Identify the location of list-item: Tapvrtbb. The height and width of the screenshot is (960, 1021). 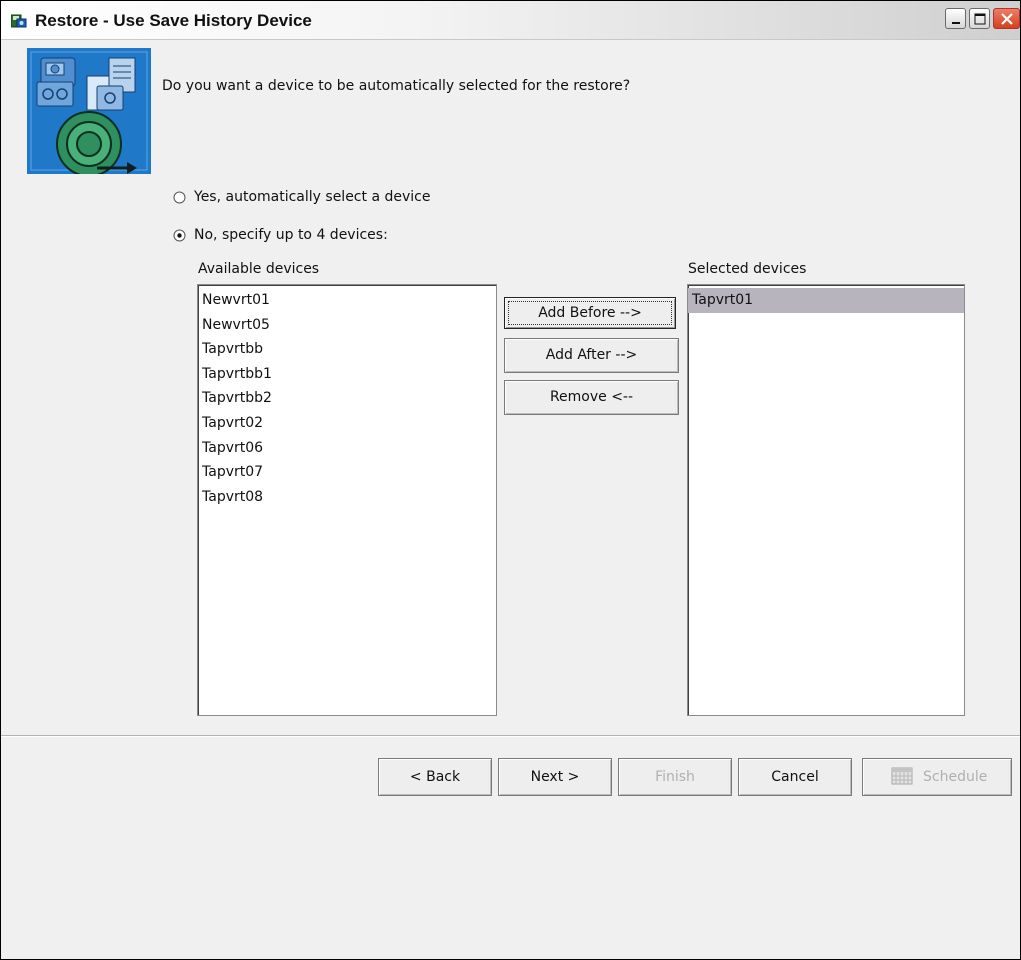
(347, 349).